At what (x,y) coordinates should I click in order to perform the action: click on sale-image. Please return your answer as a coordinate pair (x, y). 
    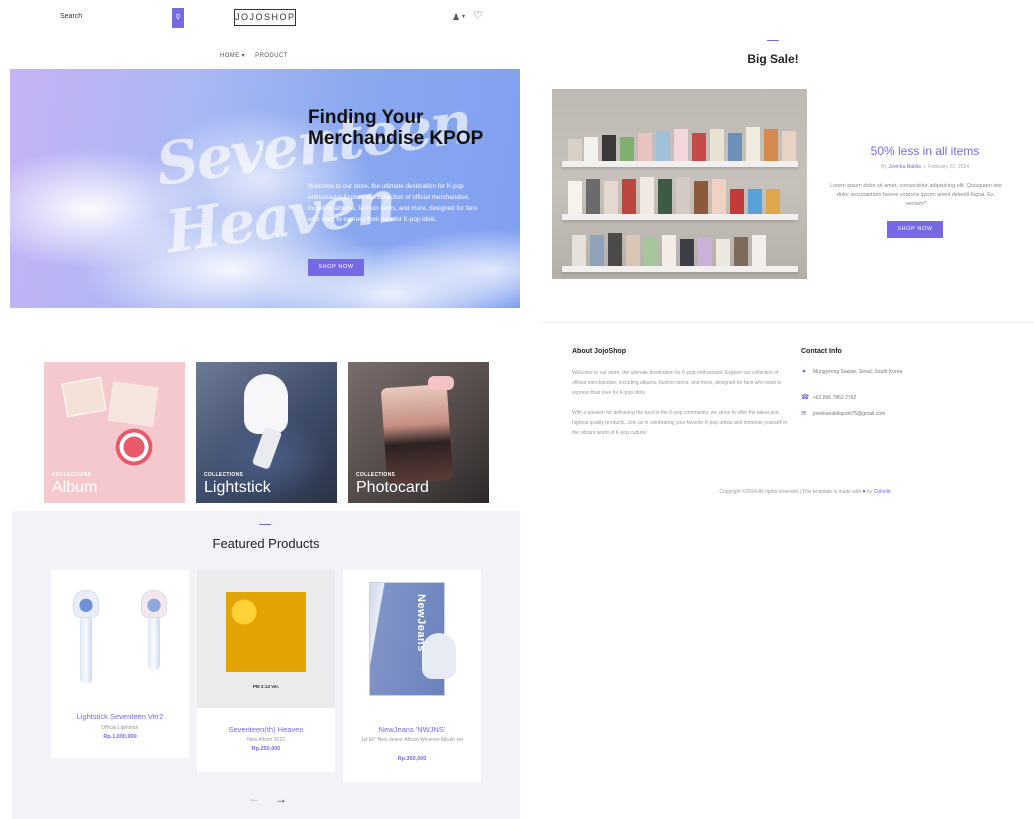
    Looking at the image, I should click on (679, 184).